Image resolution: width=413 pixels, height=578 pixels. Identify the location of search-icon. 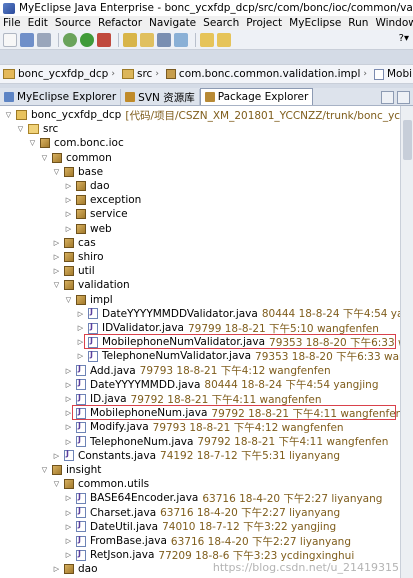
(147, 39).